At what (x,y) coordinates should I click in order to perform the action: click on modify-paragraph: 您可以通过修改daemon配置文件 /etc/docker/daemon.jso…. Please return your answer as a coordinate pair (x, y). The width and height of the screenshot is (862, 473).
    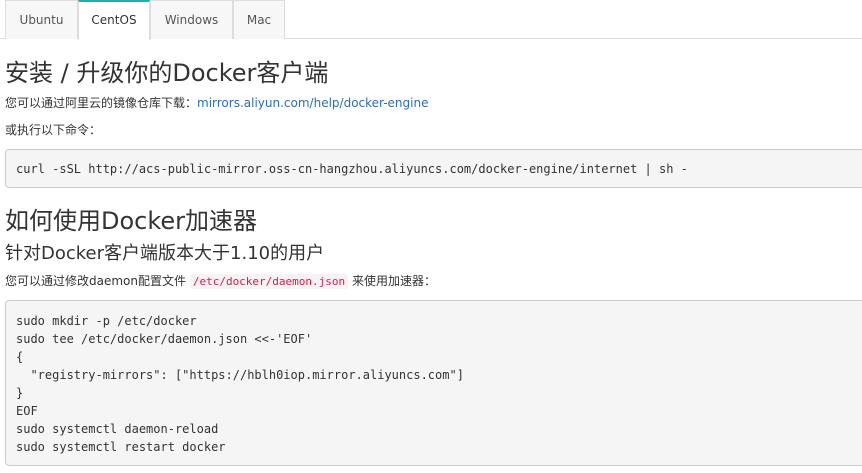
    Looking at the image, I should click on (220, 281).